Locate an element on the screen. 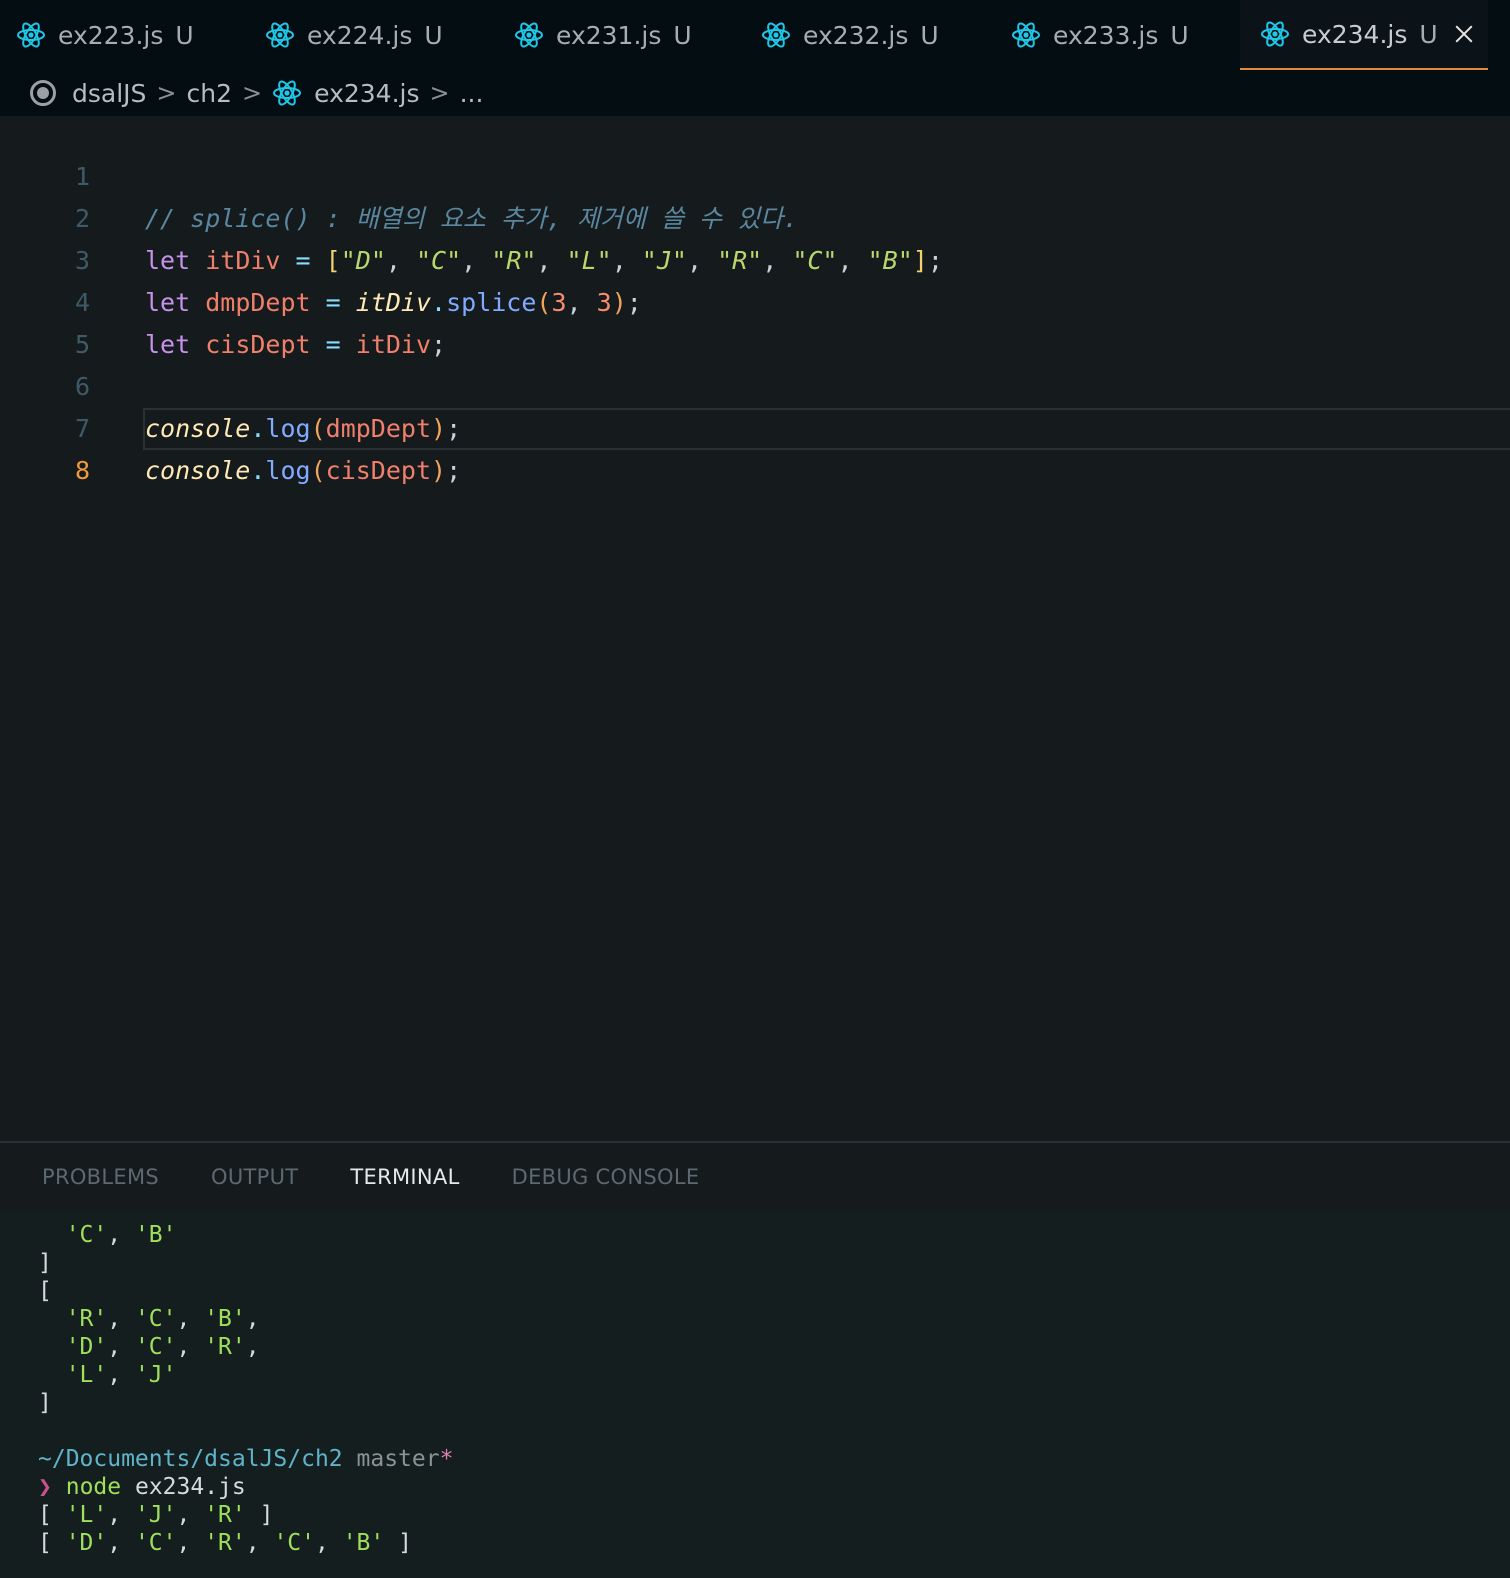 The height and width of the screenshot is (1578, 1510). prompt-path: ~/Documents/dsalJS/ch2 is located at coordinates (190, 1459).